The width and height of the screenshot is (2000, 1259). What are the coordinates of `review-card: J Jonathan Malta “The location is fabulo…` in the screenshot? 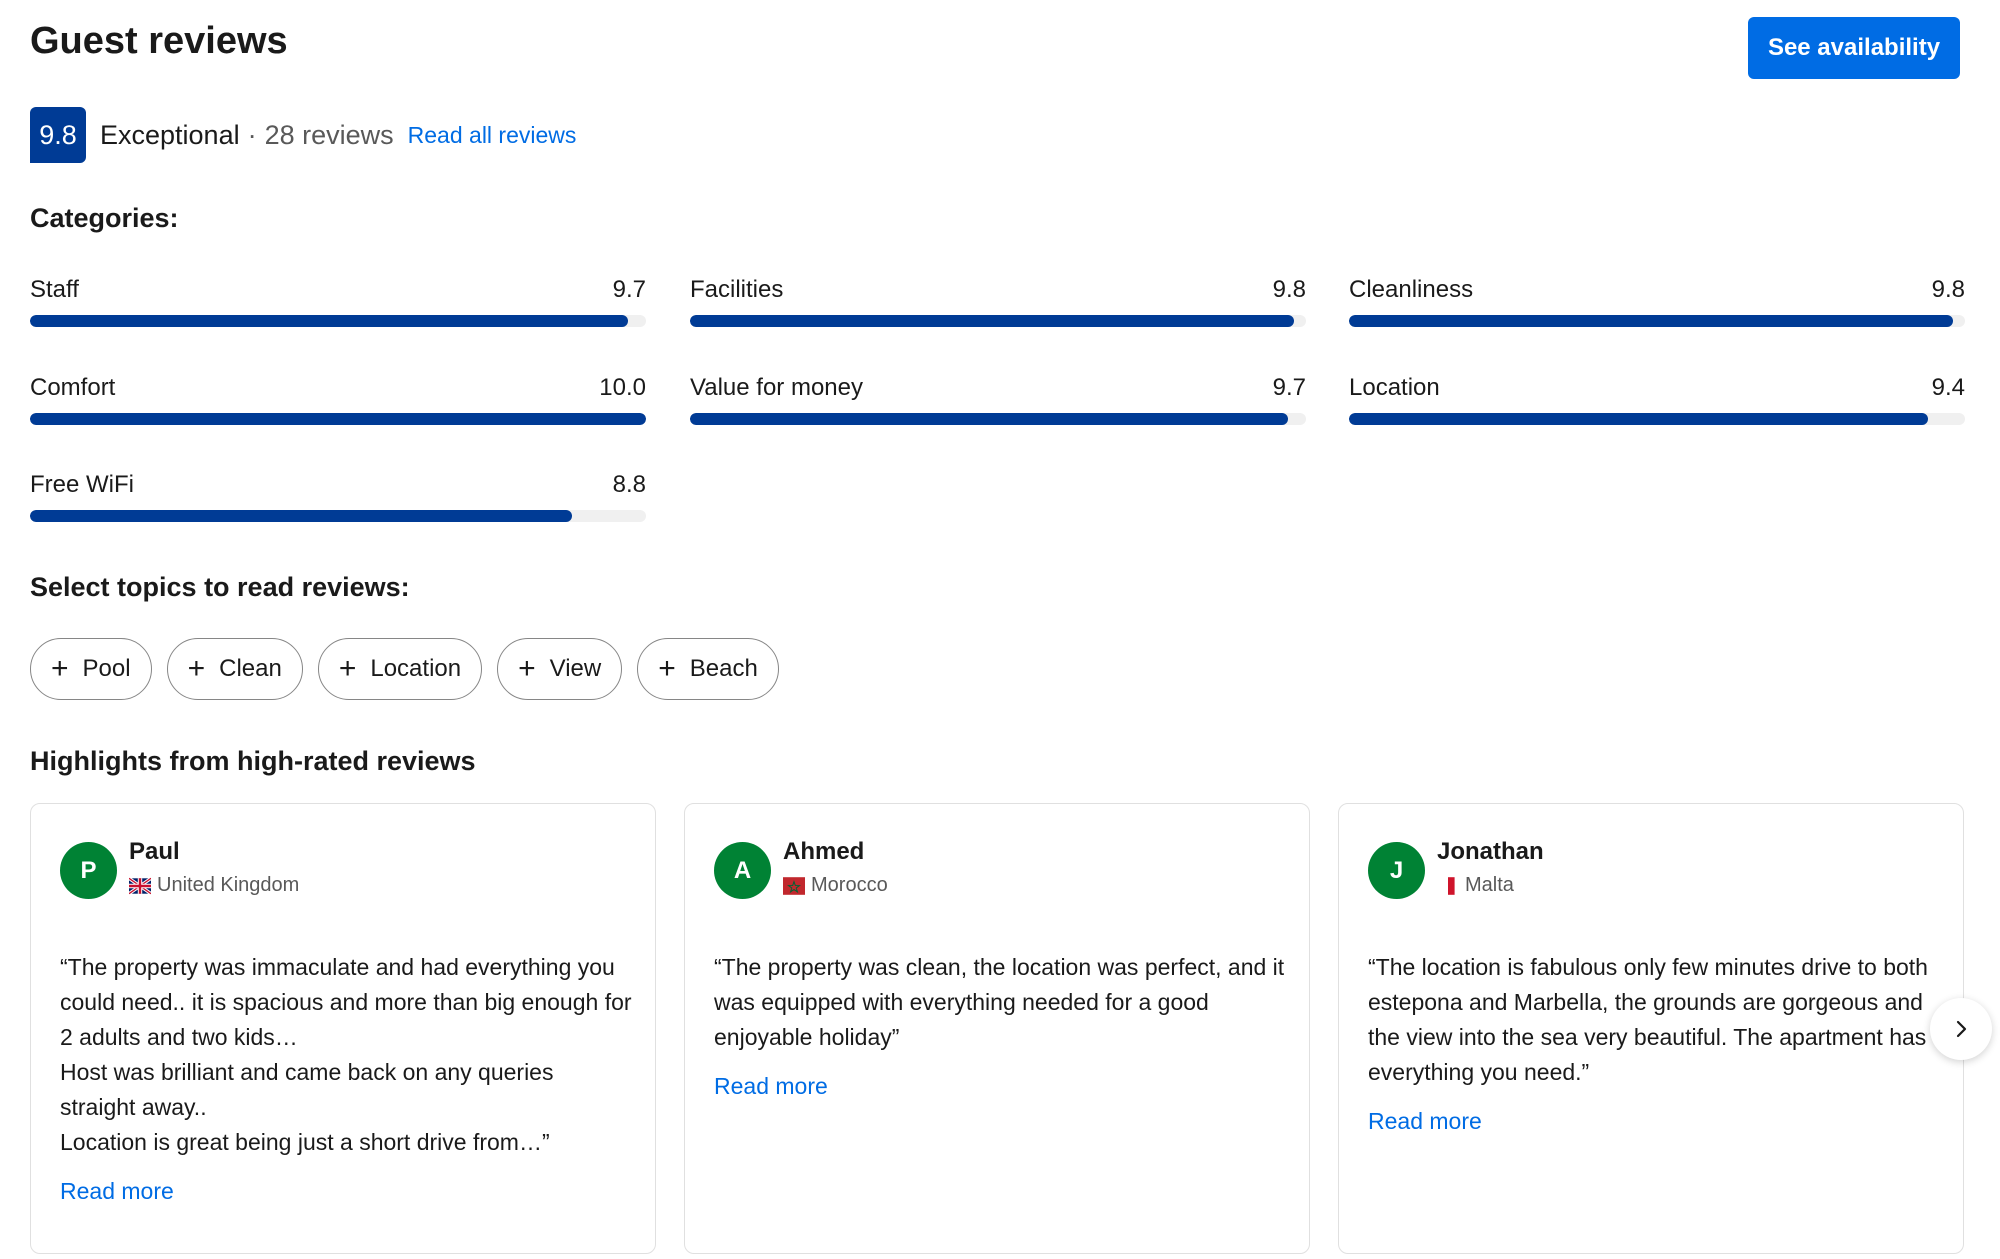 It's located at (1651, 1028).